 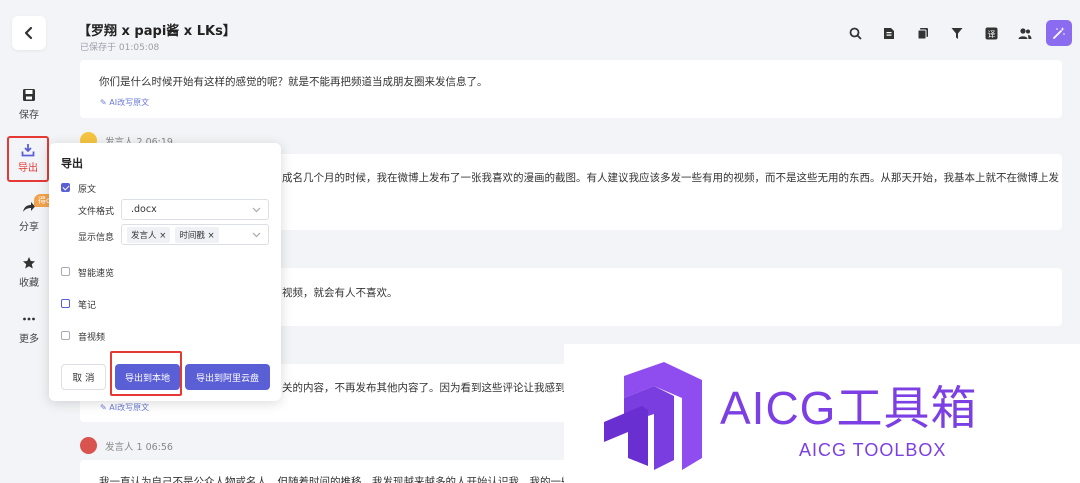 What do you see at coordinates (120, 48) in the screenshot?
I see `saved-timestamp: 已保存于 01:05:08` at bounding box center [120, 48].